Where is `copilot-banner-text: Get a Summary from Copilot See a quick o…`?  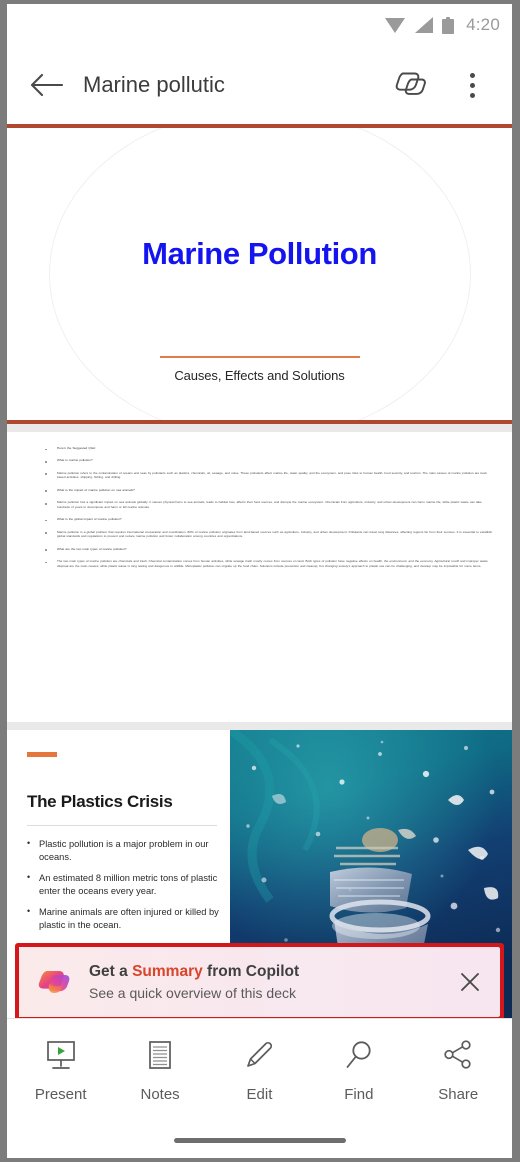 copilot-banner-text: Get a Summary from Copilot See a quick o… is located at coordinates (269, 982).